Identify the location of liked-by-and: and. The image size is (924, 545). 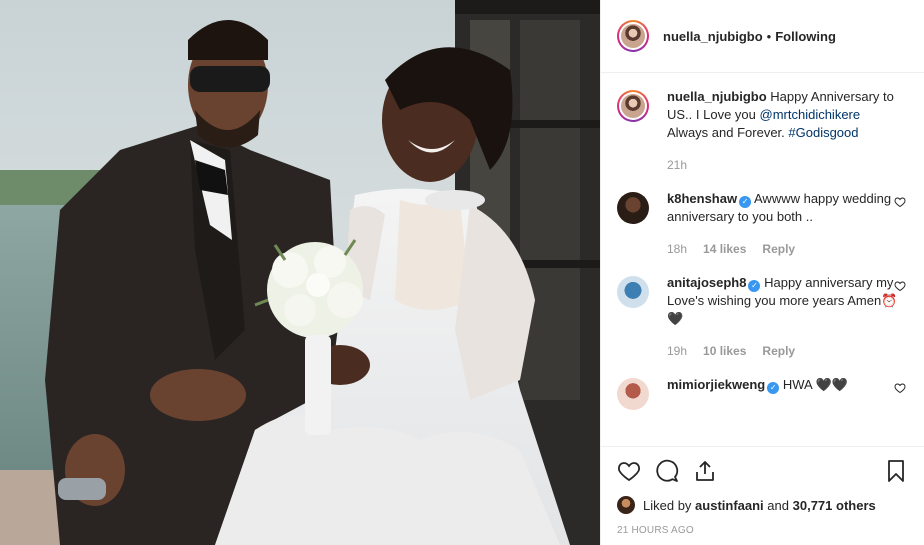
(778, 505).